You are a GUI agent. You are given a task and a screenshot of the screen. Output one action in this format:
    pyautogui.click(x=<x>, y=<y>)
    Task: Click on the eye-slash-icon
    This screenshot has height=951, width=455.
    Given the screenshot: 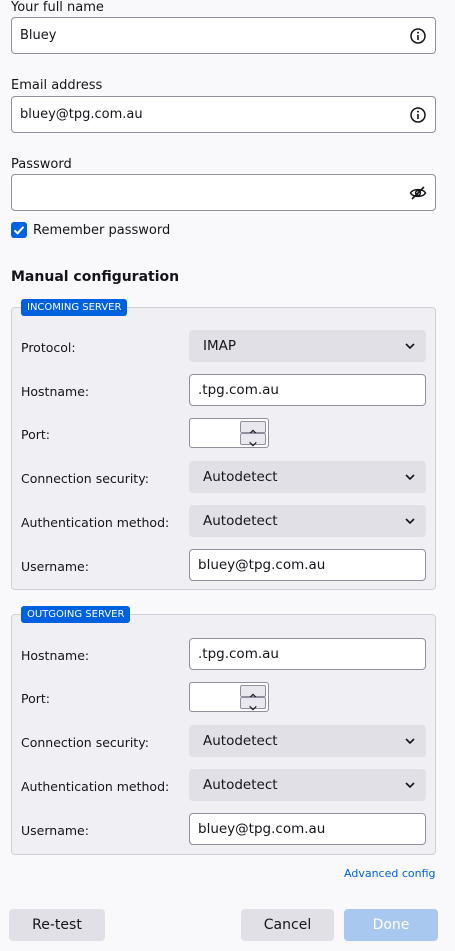 What is the action you would take?
    pyautogui.click(x=418, y=193)
    